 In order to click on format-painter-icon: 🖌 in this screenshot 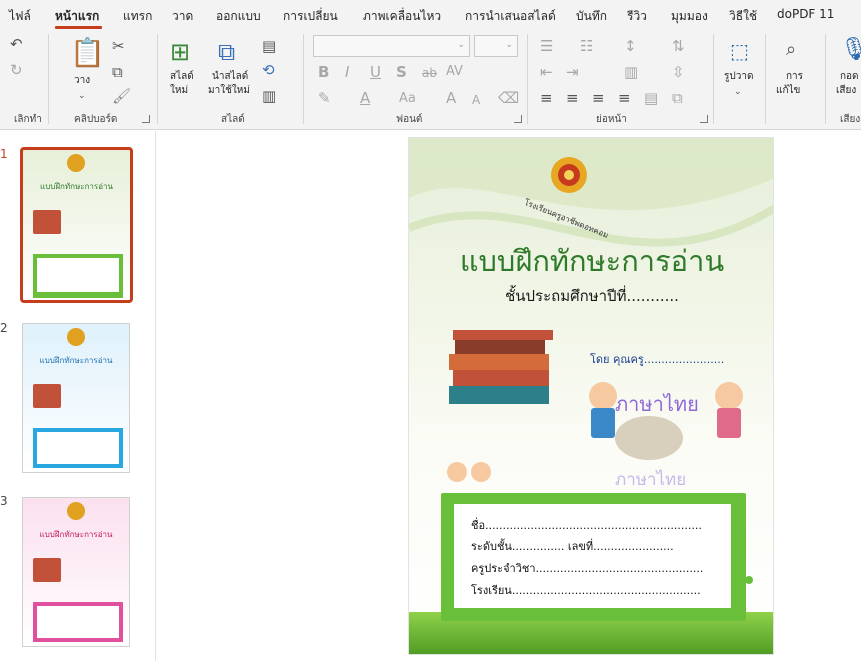, I will do `click(121, 96)`.